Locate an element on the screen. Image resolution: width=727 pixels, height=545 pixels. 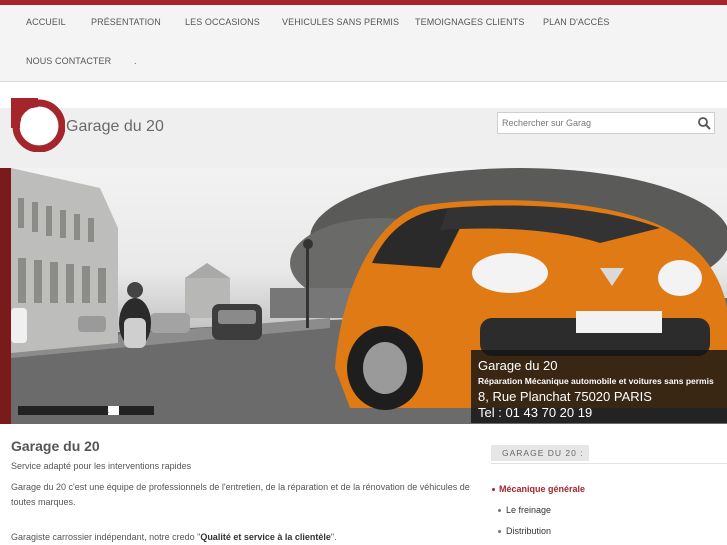
nav-nous-contacter: NOUS CONTACTER is located at coordinates (68, 61).